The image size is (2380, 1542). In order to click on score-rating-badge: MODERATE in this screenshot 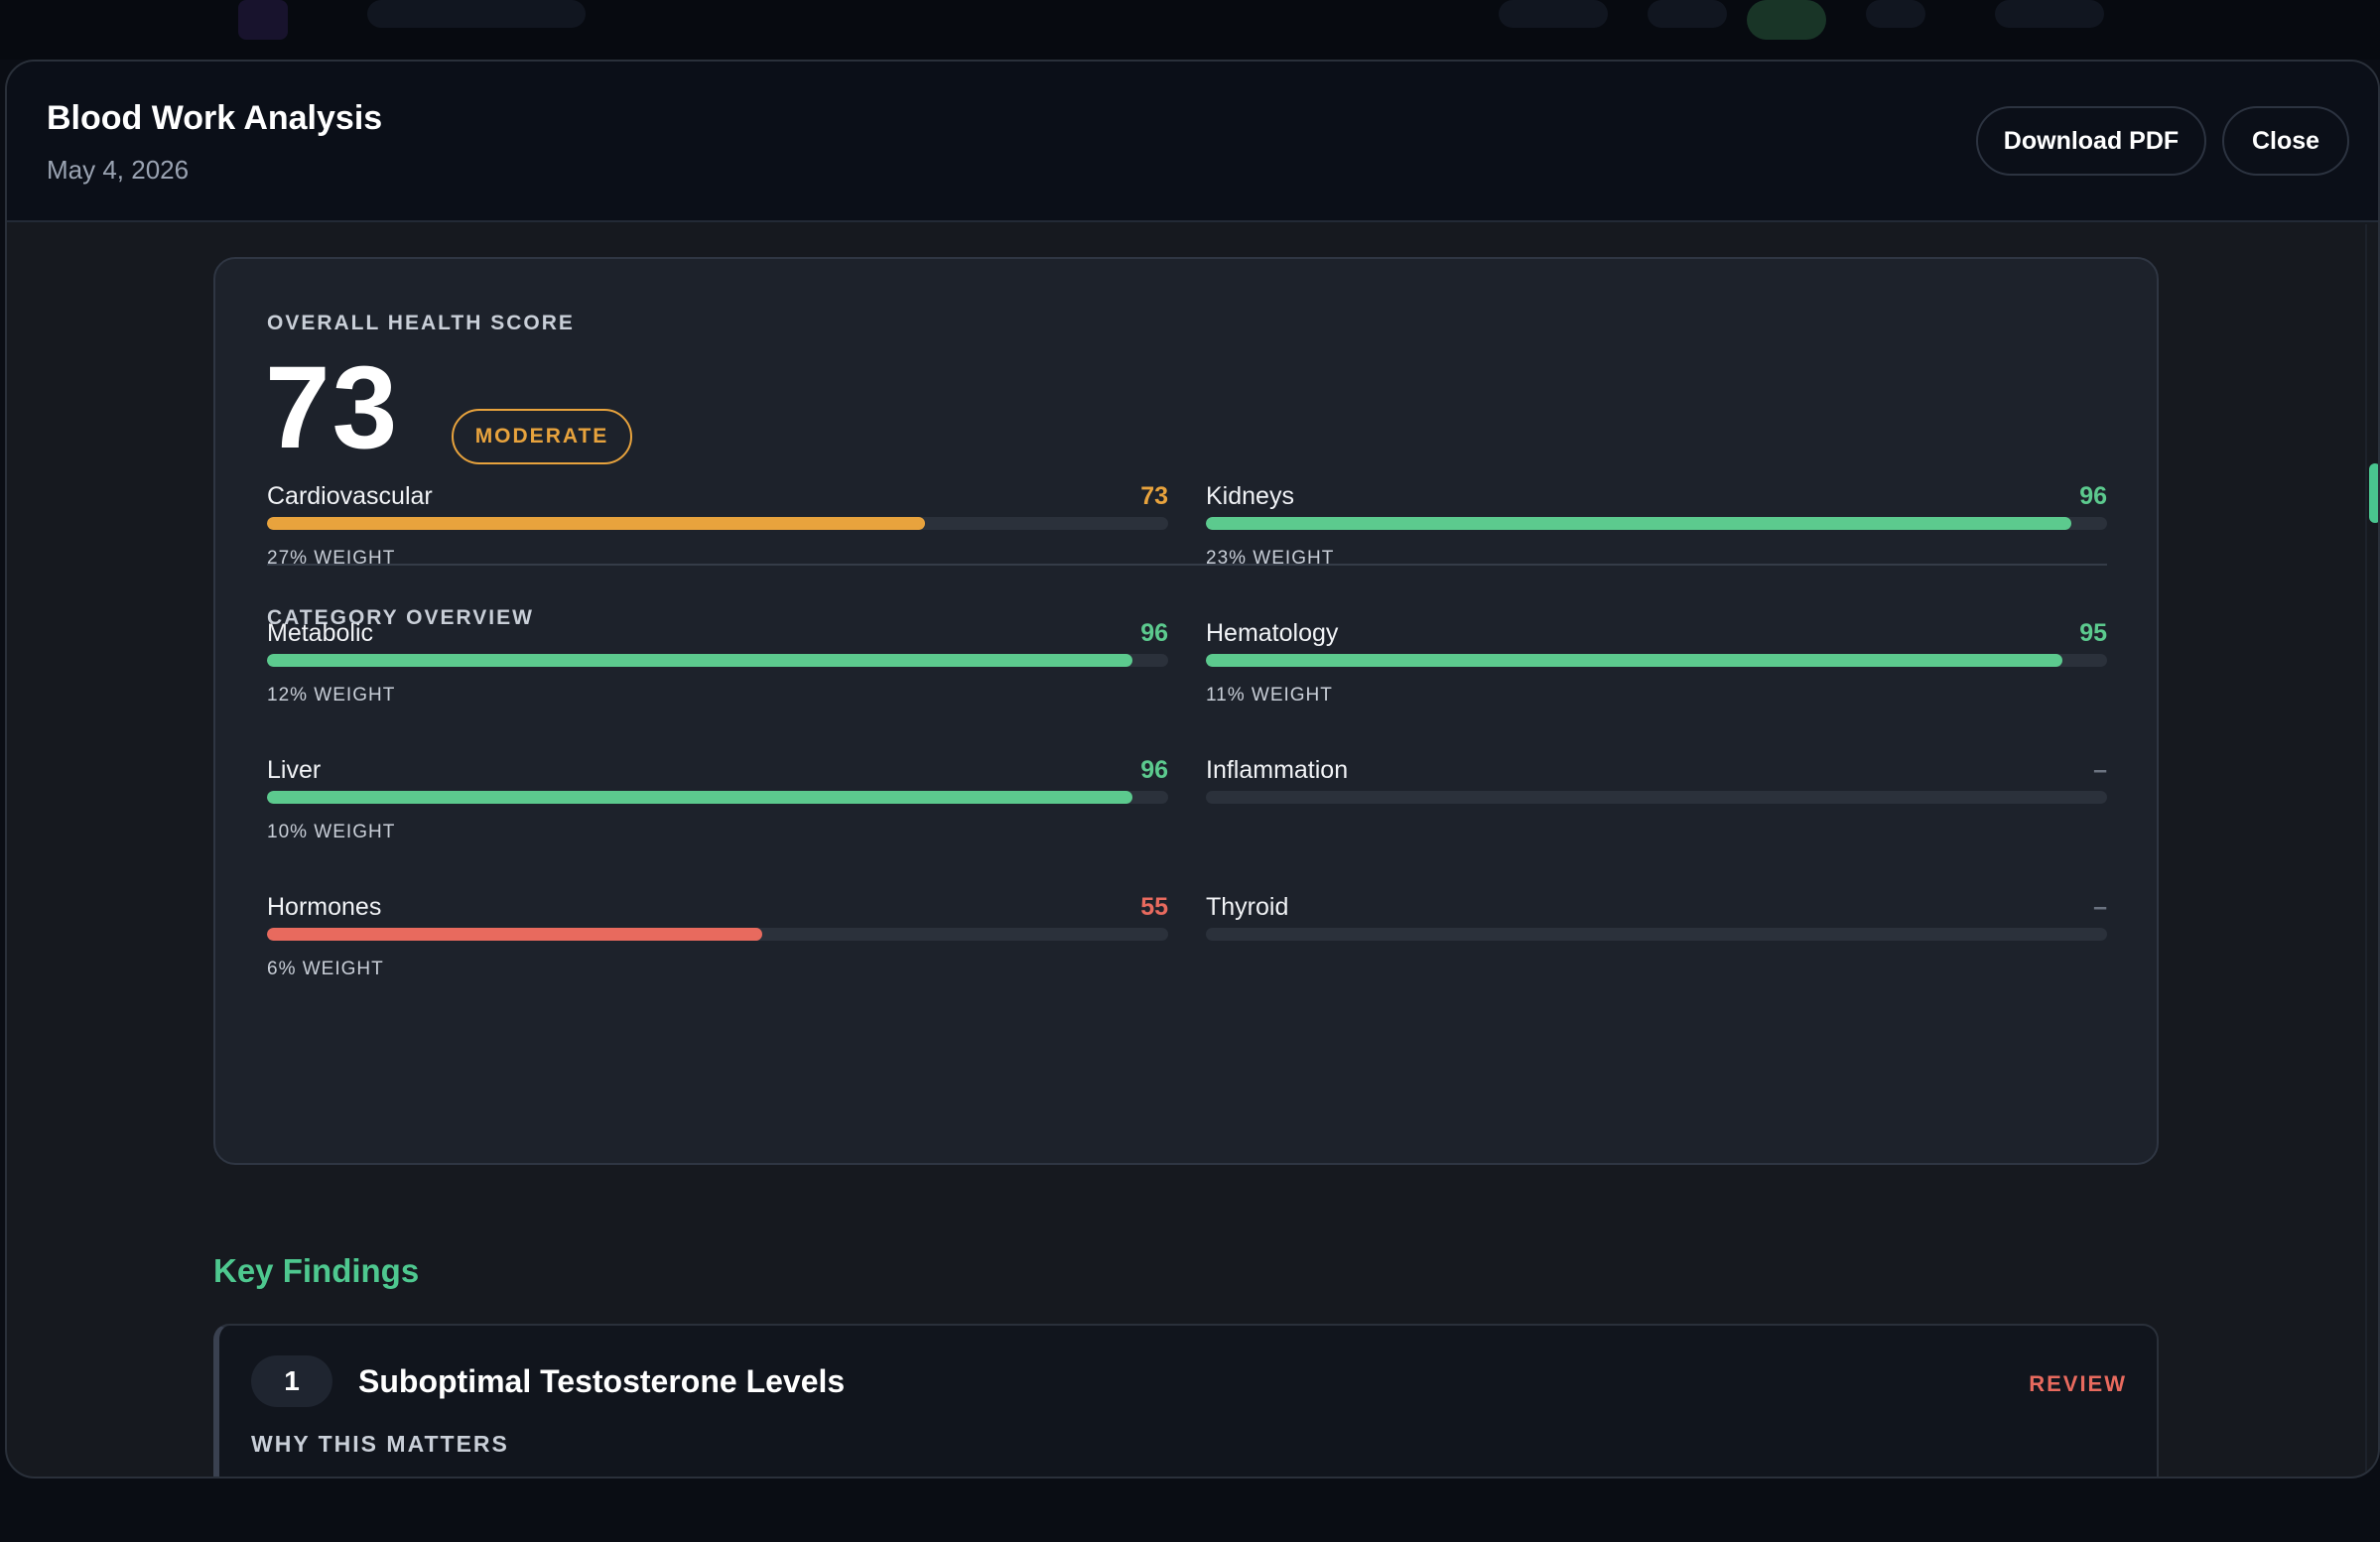, I will do `click(542, 436)`.